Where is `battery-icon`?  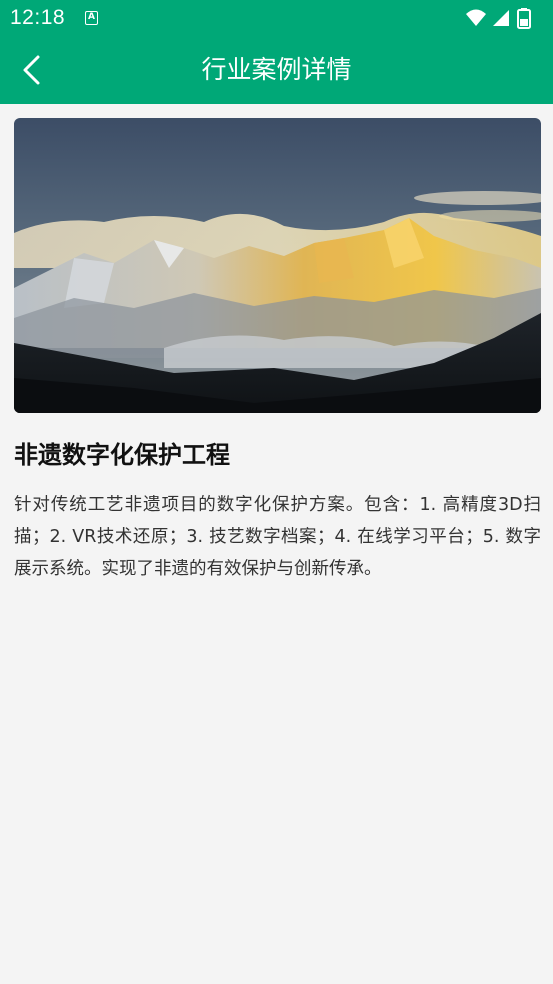 battery-icon is located at coordinates (524, 18).